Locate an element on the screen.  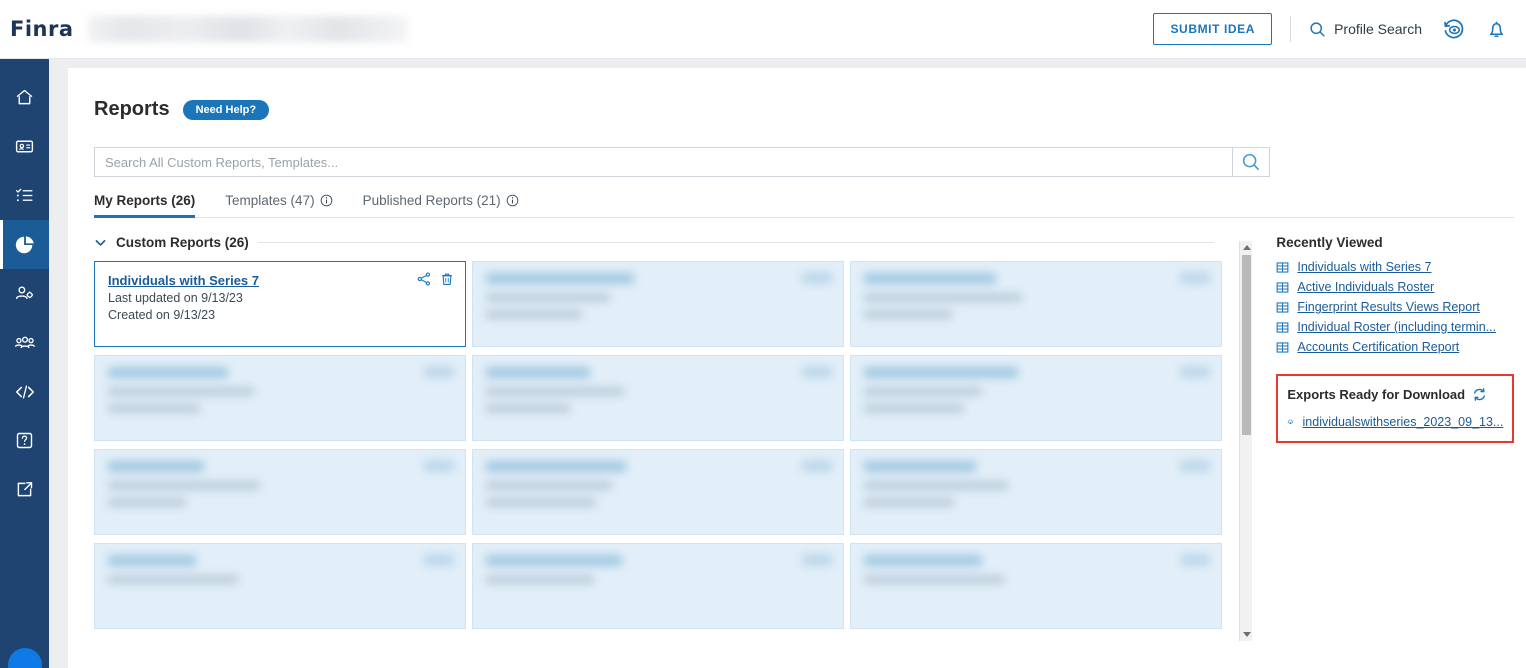
sidebar-item-user-admin is located at coordinates (24, 293).